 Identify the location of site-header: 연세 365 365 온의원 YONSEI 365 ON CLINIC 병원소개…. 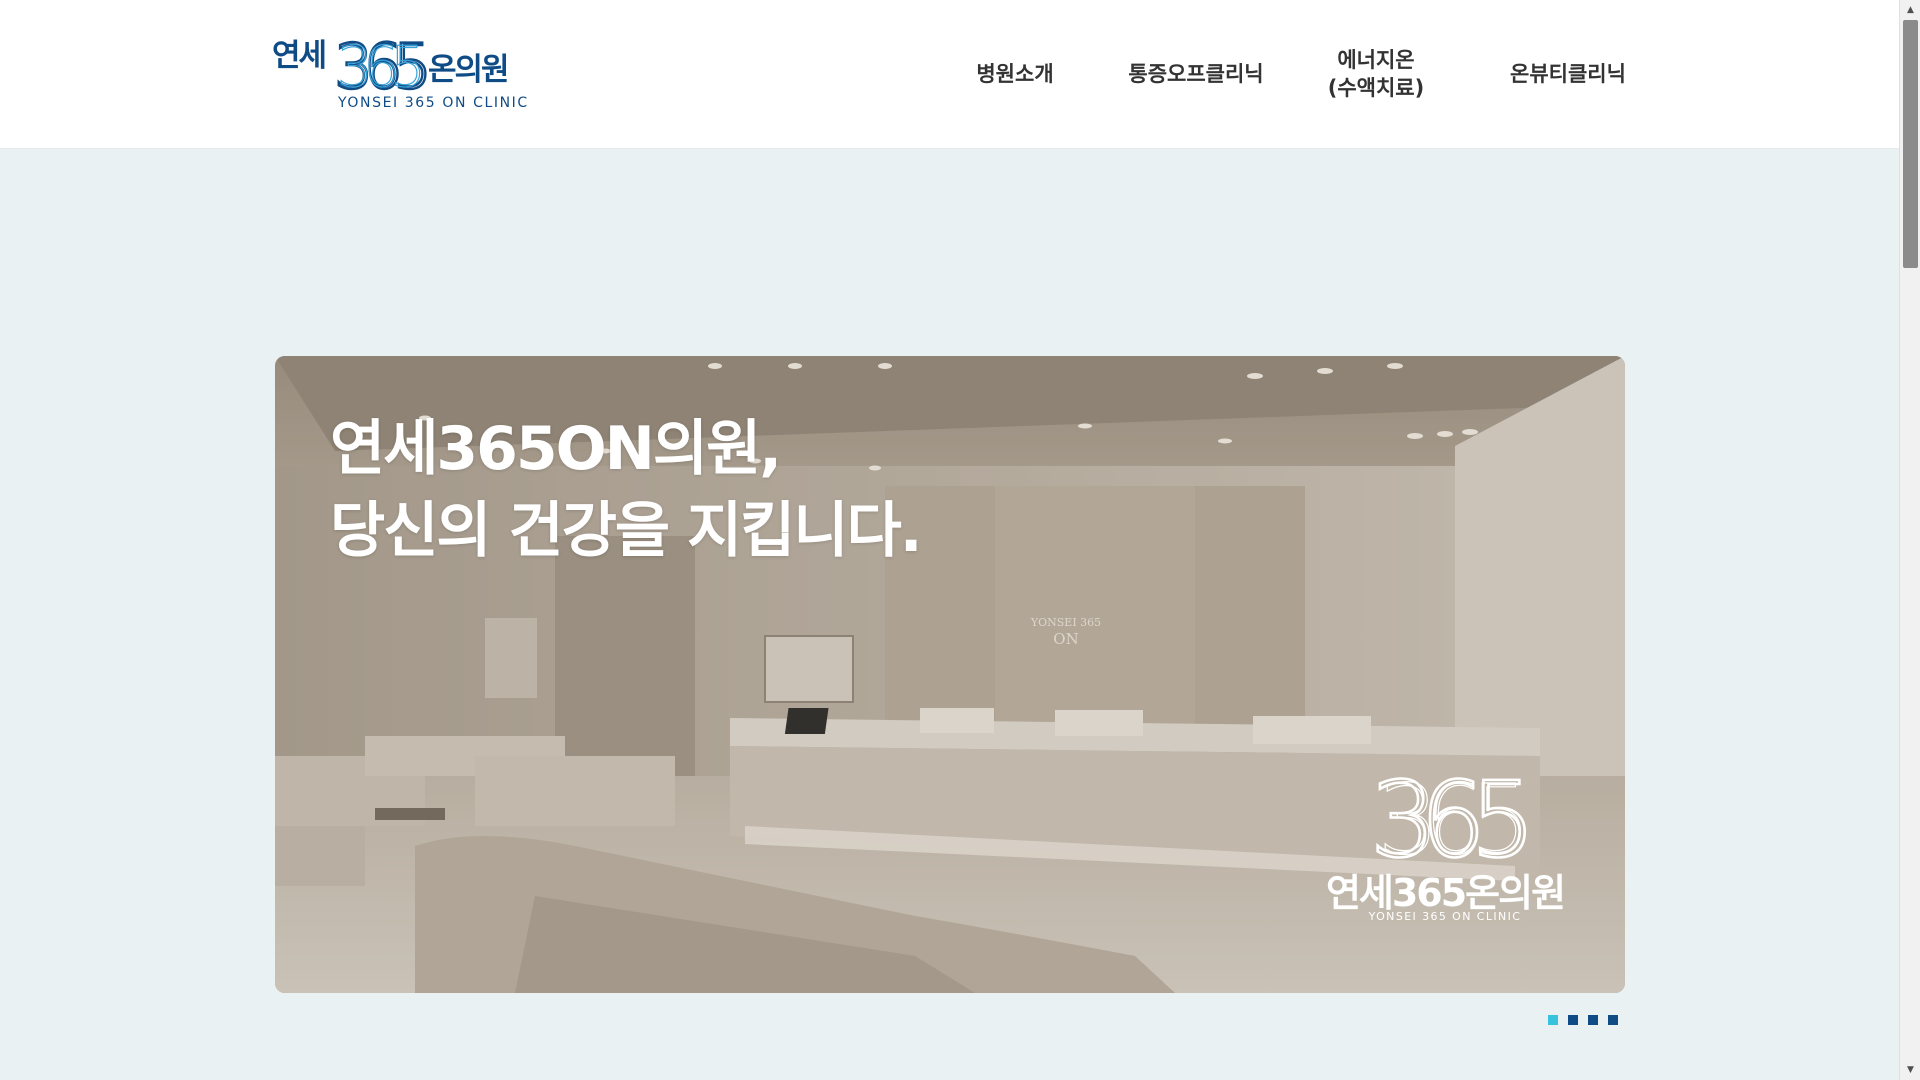
(949, 74).